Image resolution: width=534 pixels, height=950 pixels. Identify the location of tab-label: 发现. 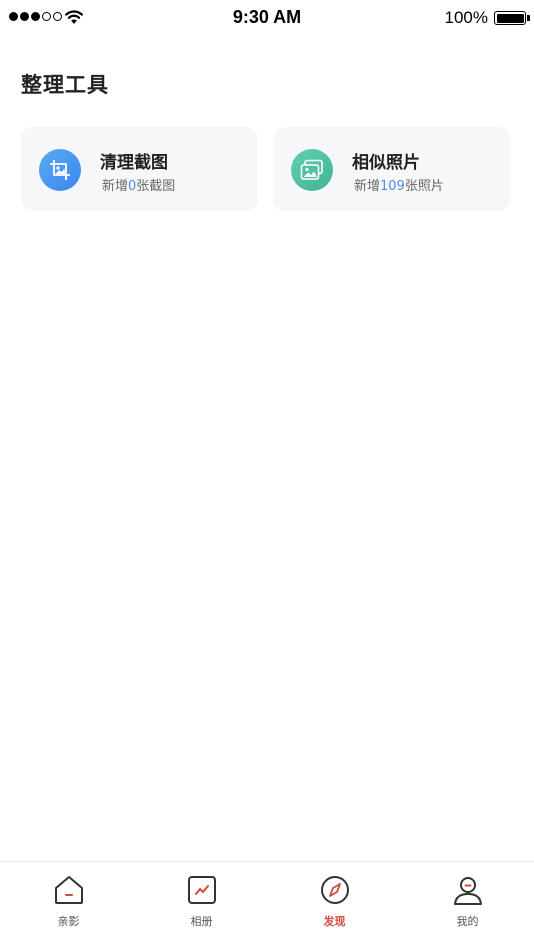
(334, 921).